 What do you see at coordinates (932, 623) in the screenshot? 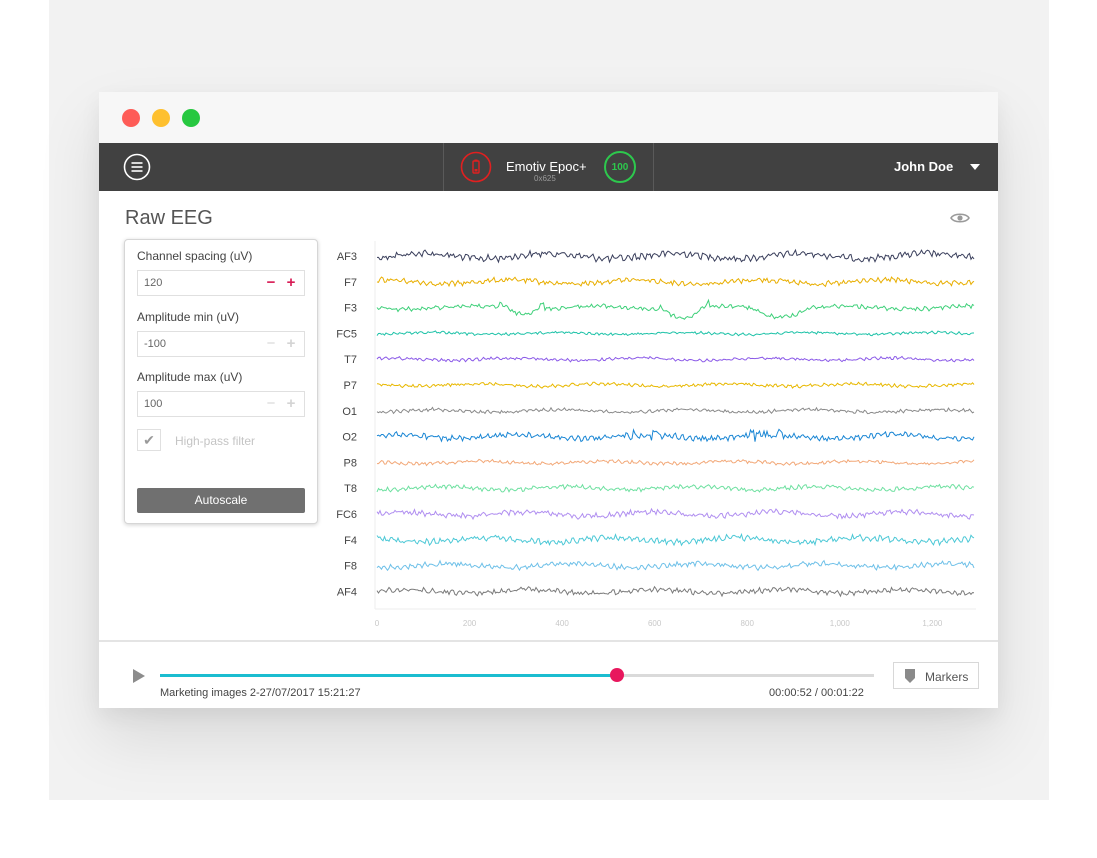
I see `x-tick-label: 1,200` at bounding box center [932, 623].